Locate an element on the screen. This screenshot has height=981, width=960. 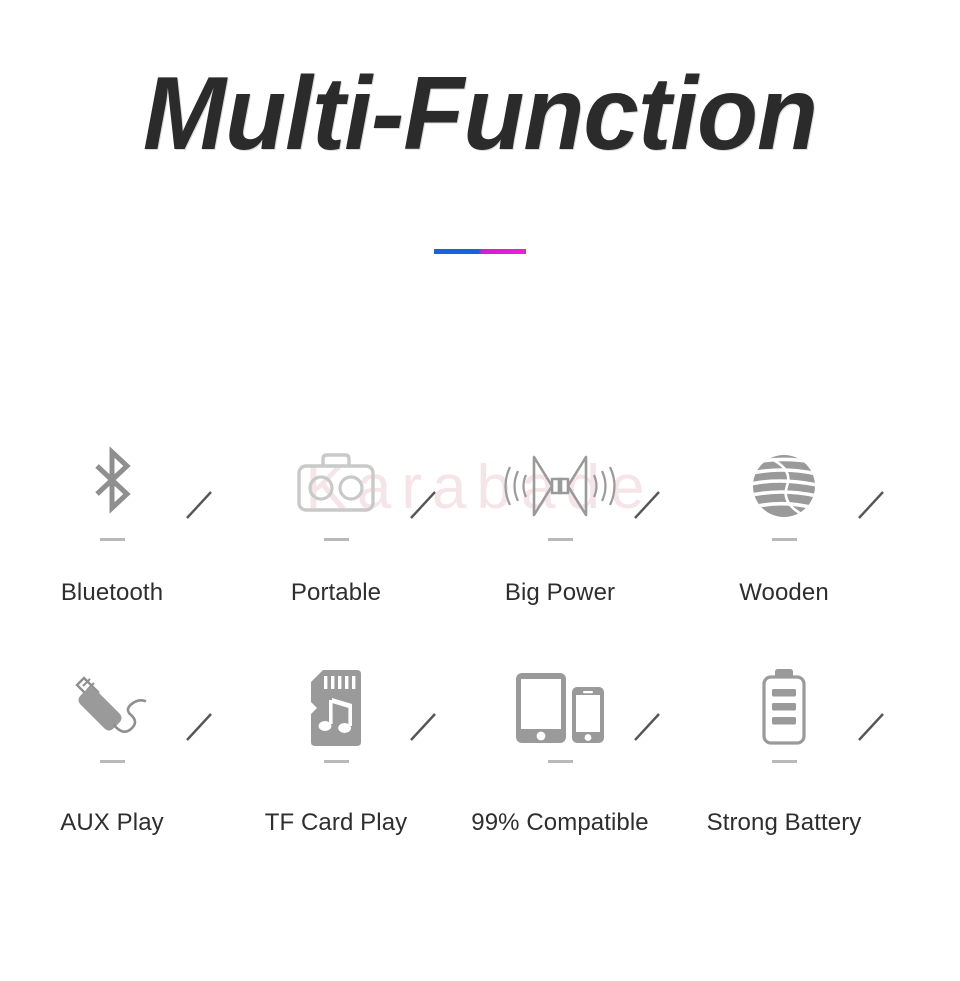
page-title-block: Multi-Function is located at coordinates (480, 114).